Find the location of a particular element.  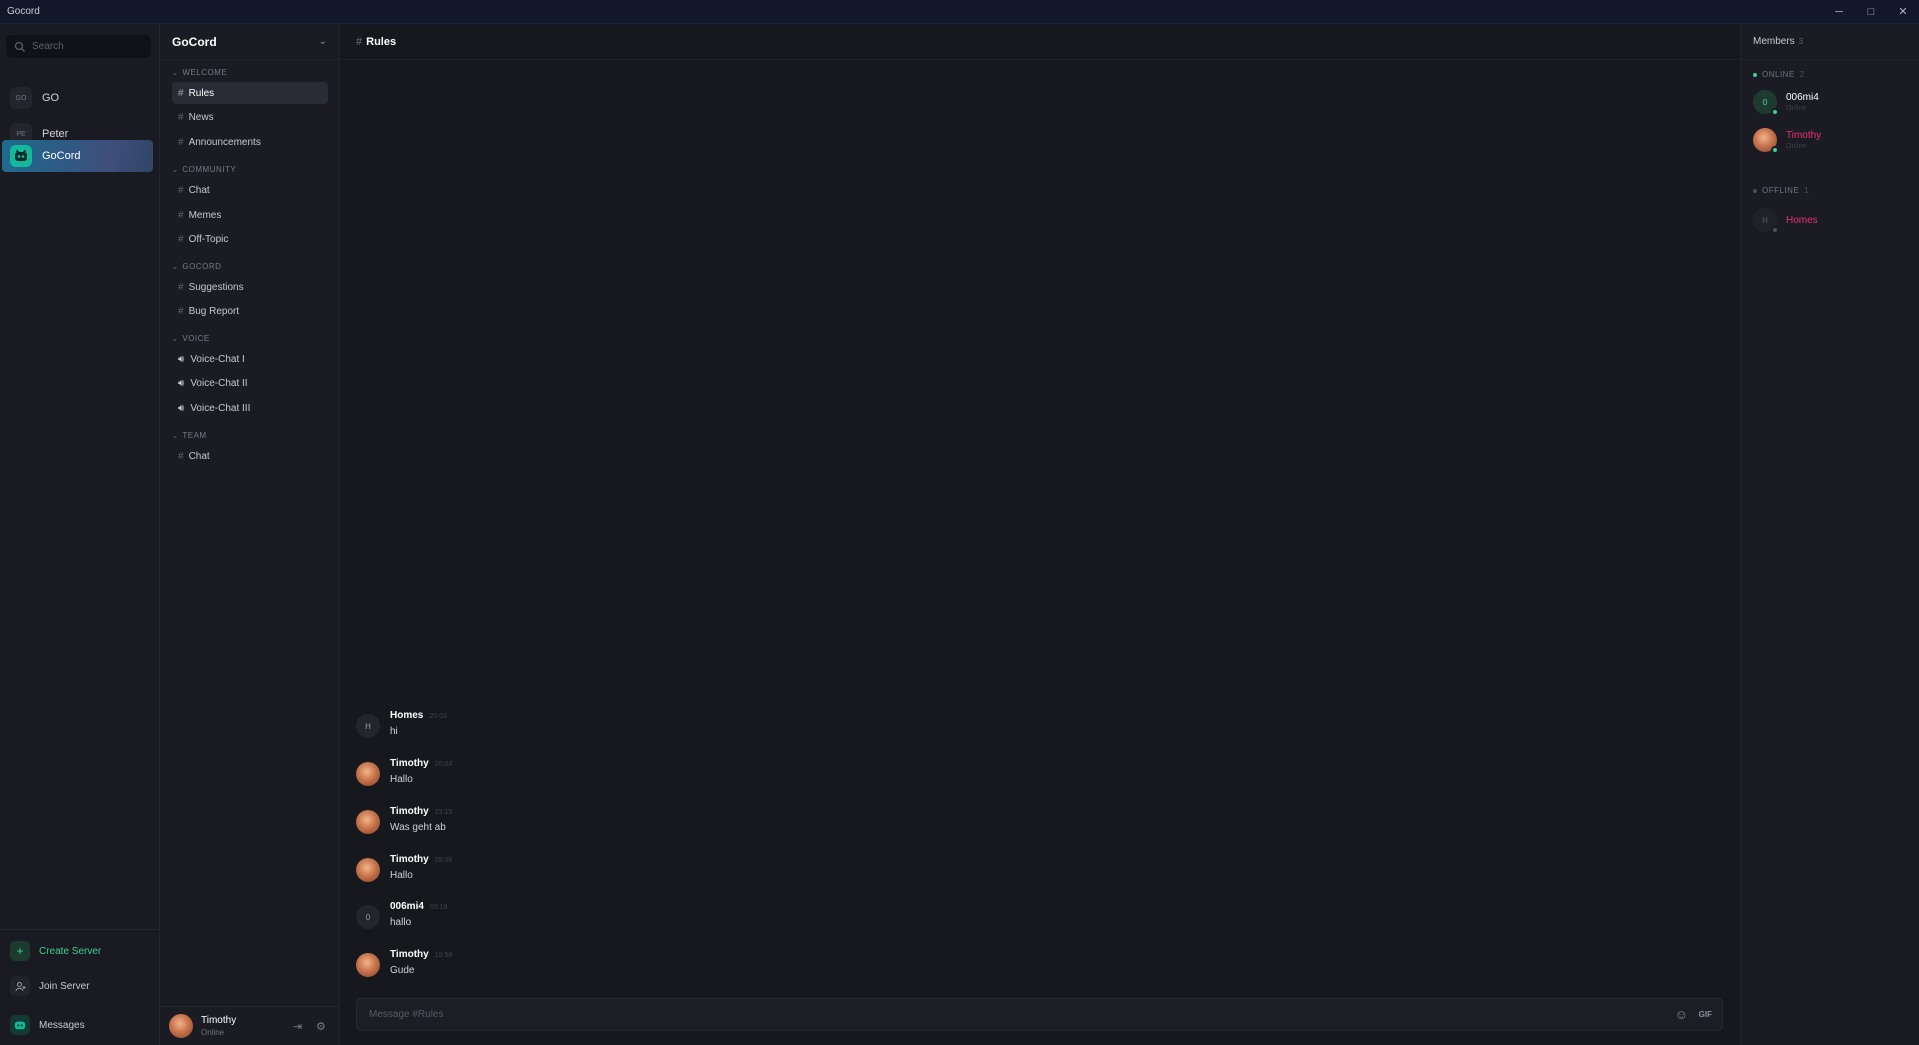

logout-icon: ⇥ is located at coordinates (297, 1026).